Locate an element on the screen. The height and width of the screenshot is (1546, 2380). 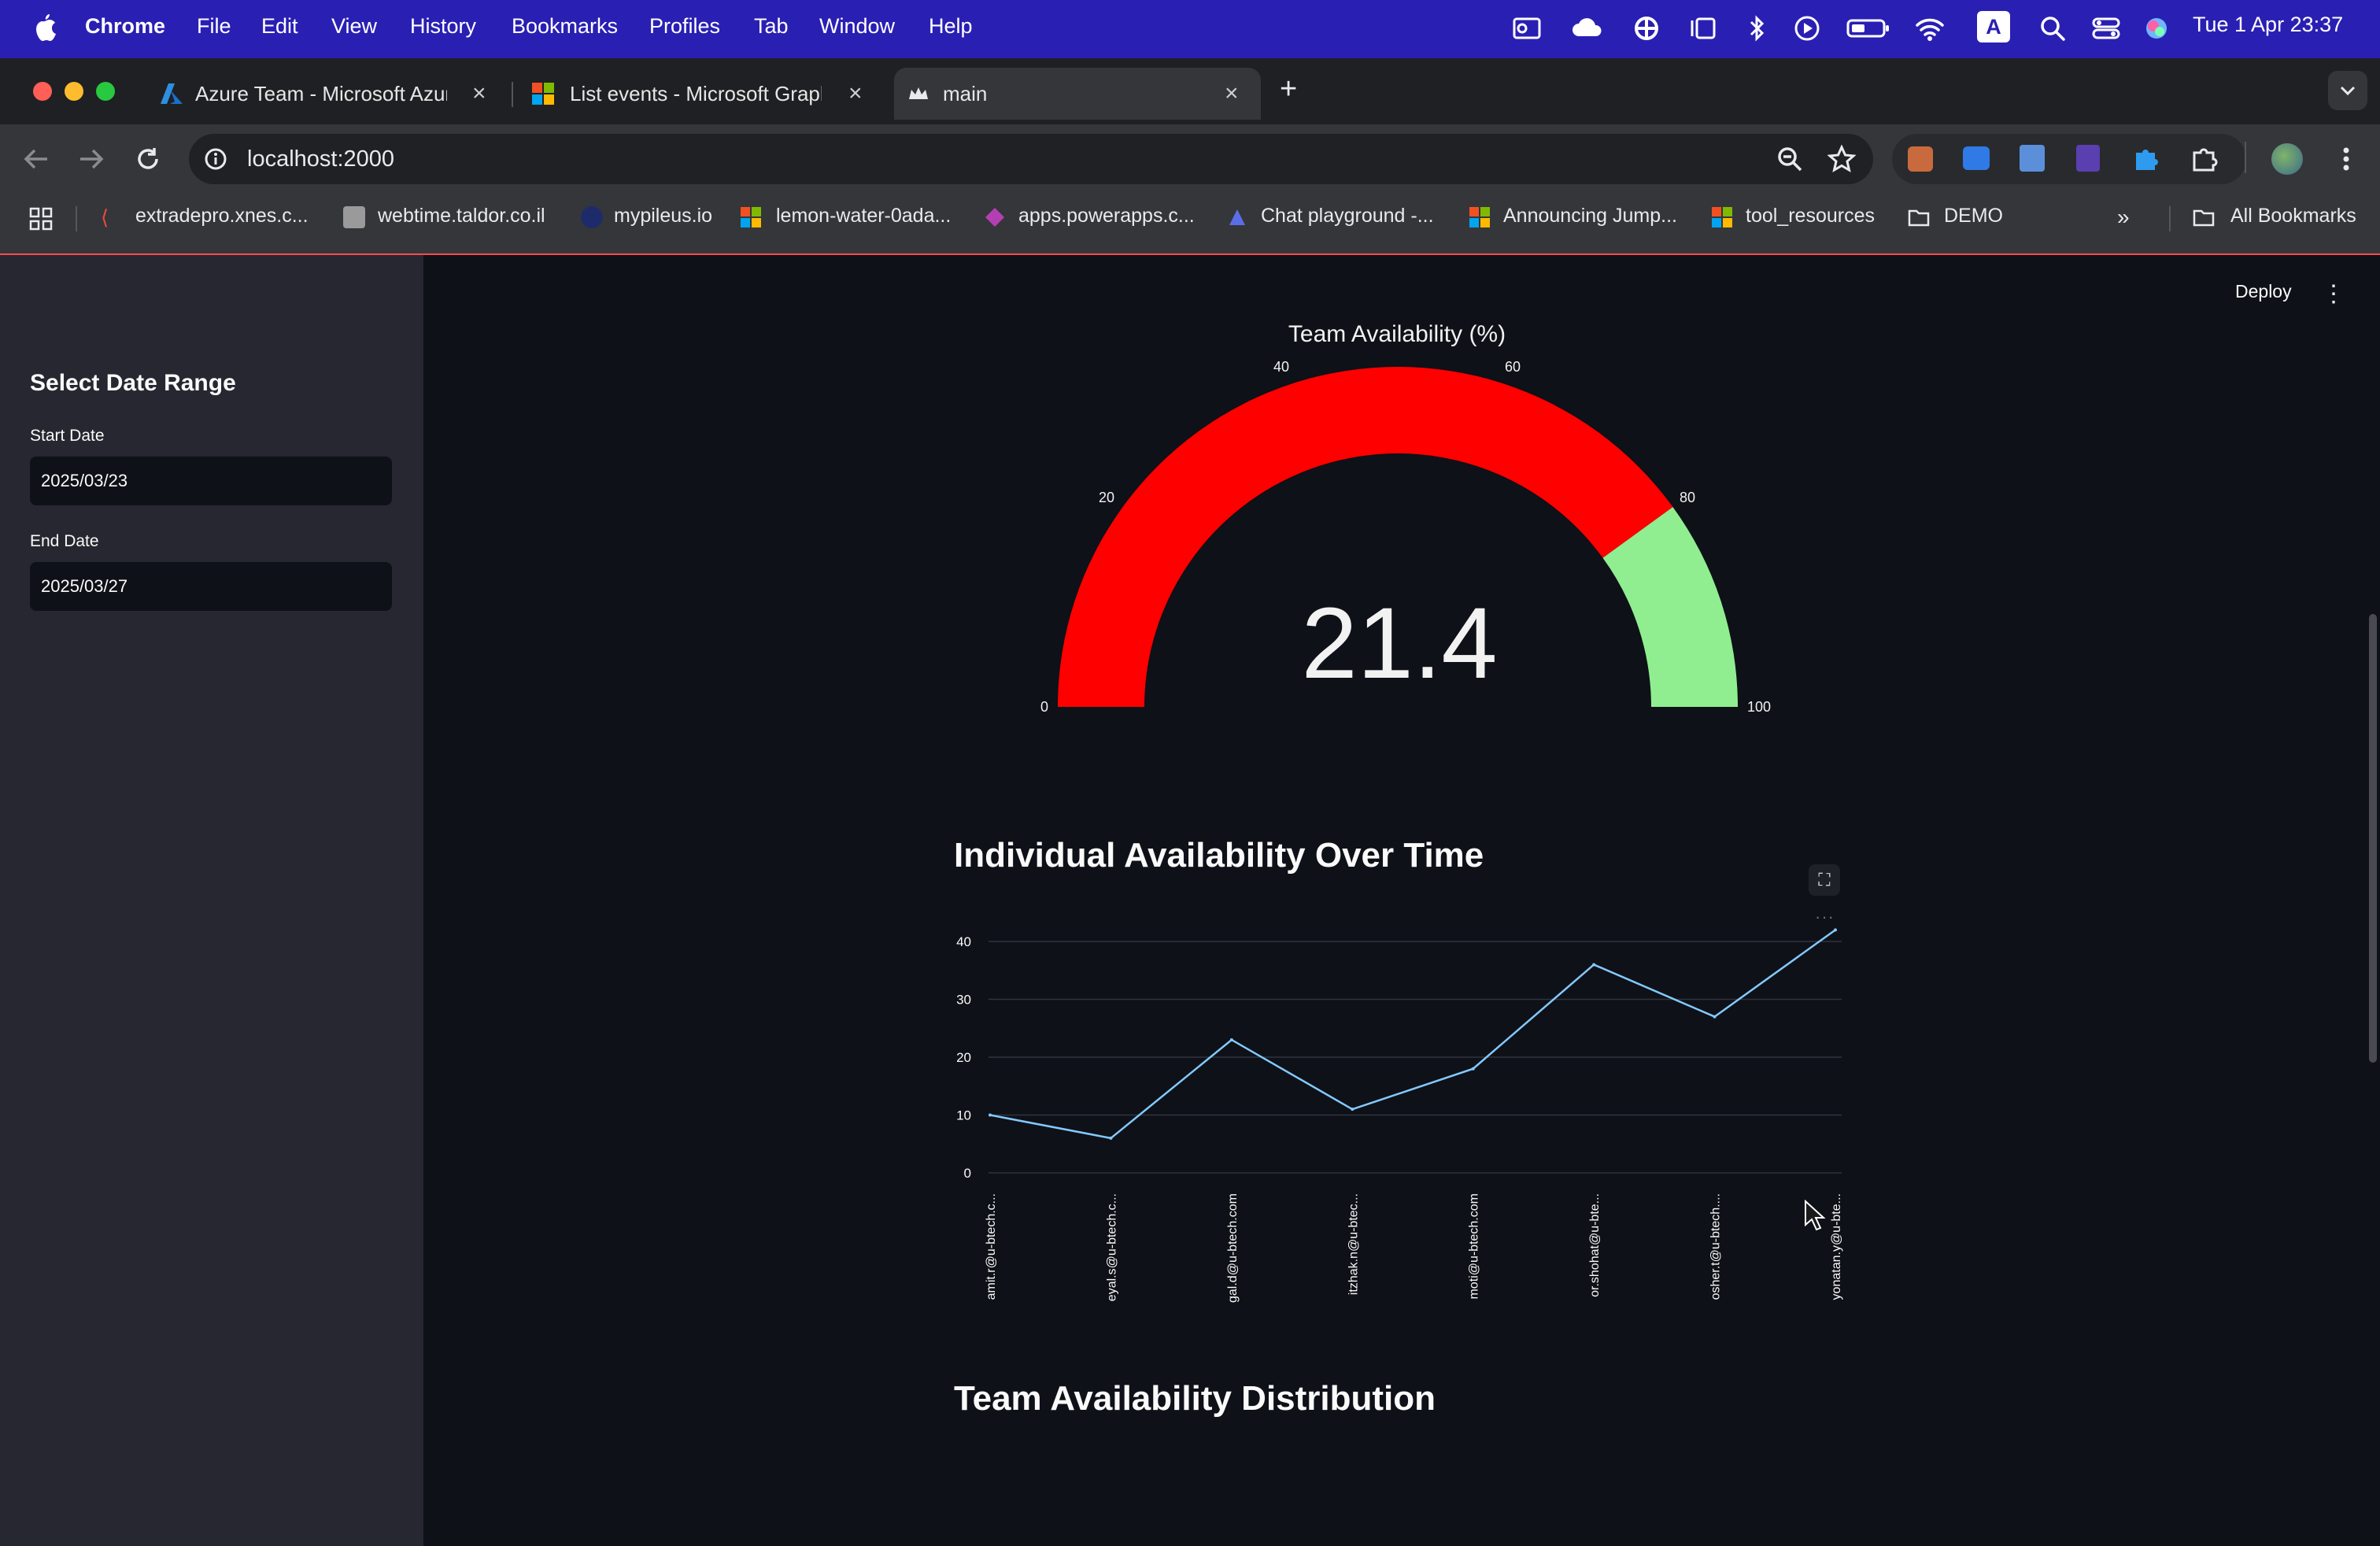
reload-icon is located at coordinates (148, 159).